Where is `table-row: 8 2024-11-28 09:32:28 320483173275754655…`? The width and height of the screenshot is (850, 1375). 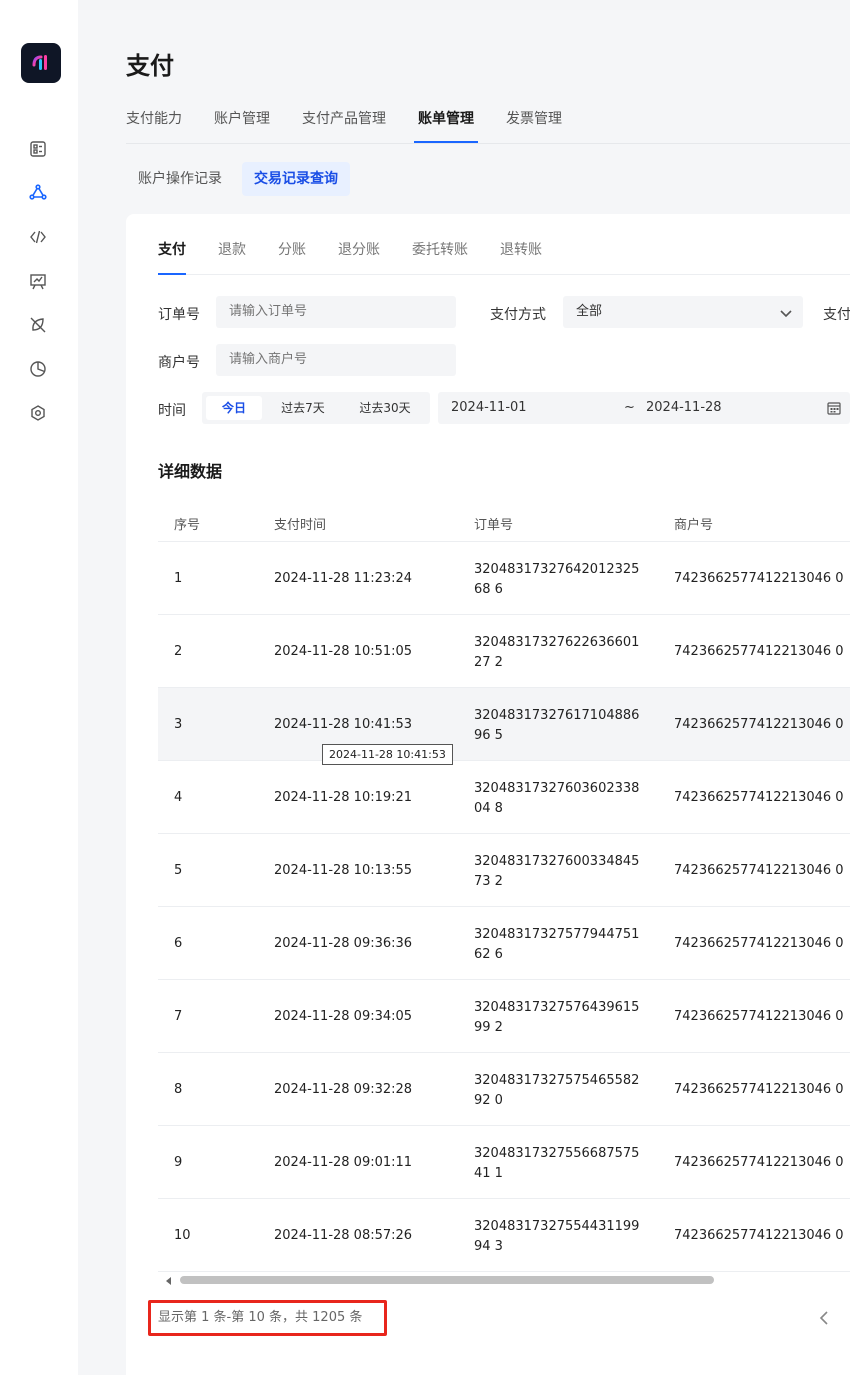 table-row: 8 2024-11-28 09:32:28 320483173275754655… is located at coordinates (504, 1089).